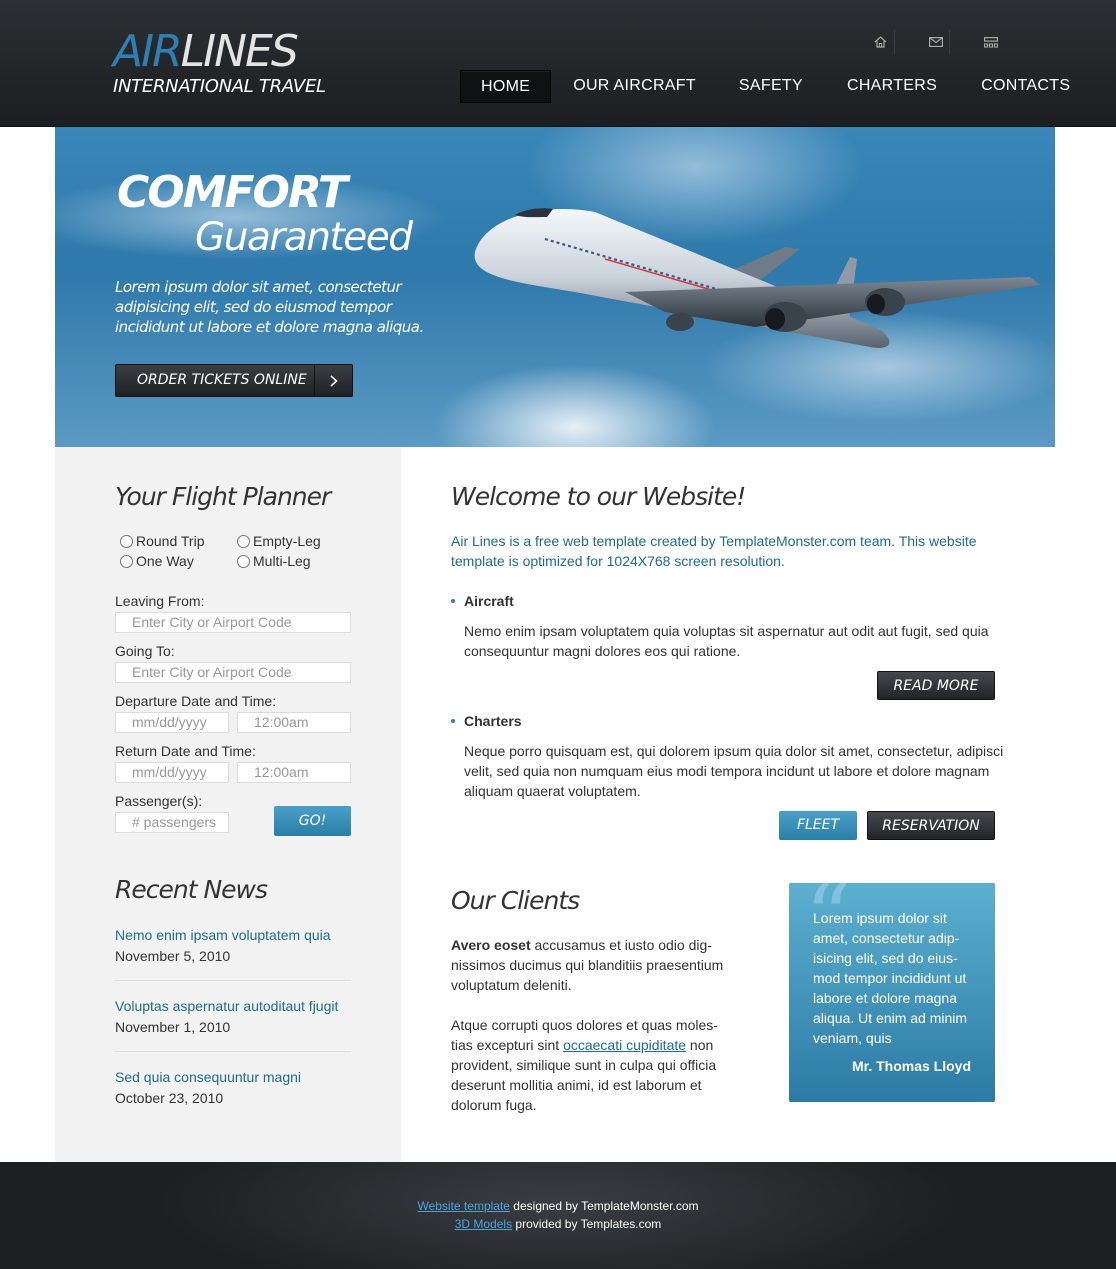  What do you see at coordinates (219, 86) in the screenshot?
I see `logo-subtitle: INTERNATIONAL TRAVEL` at bounding box center [219, 86].